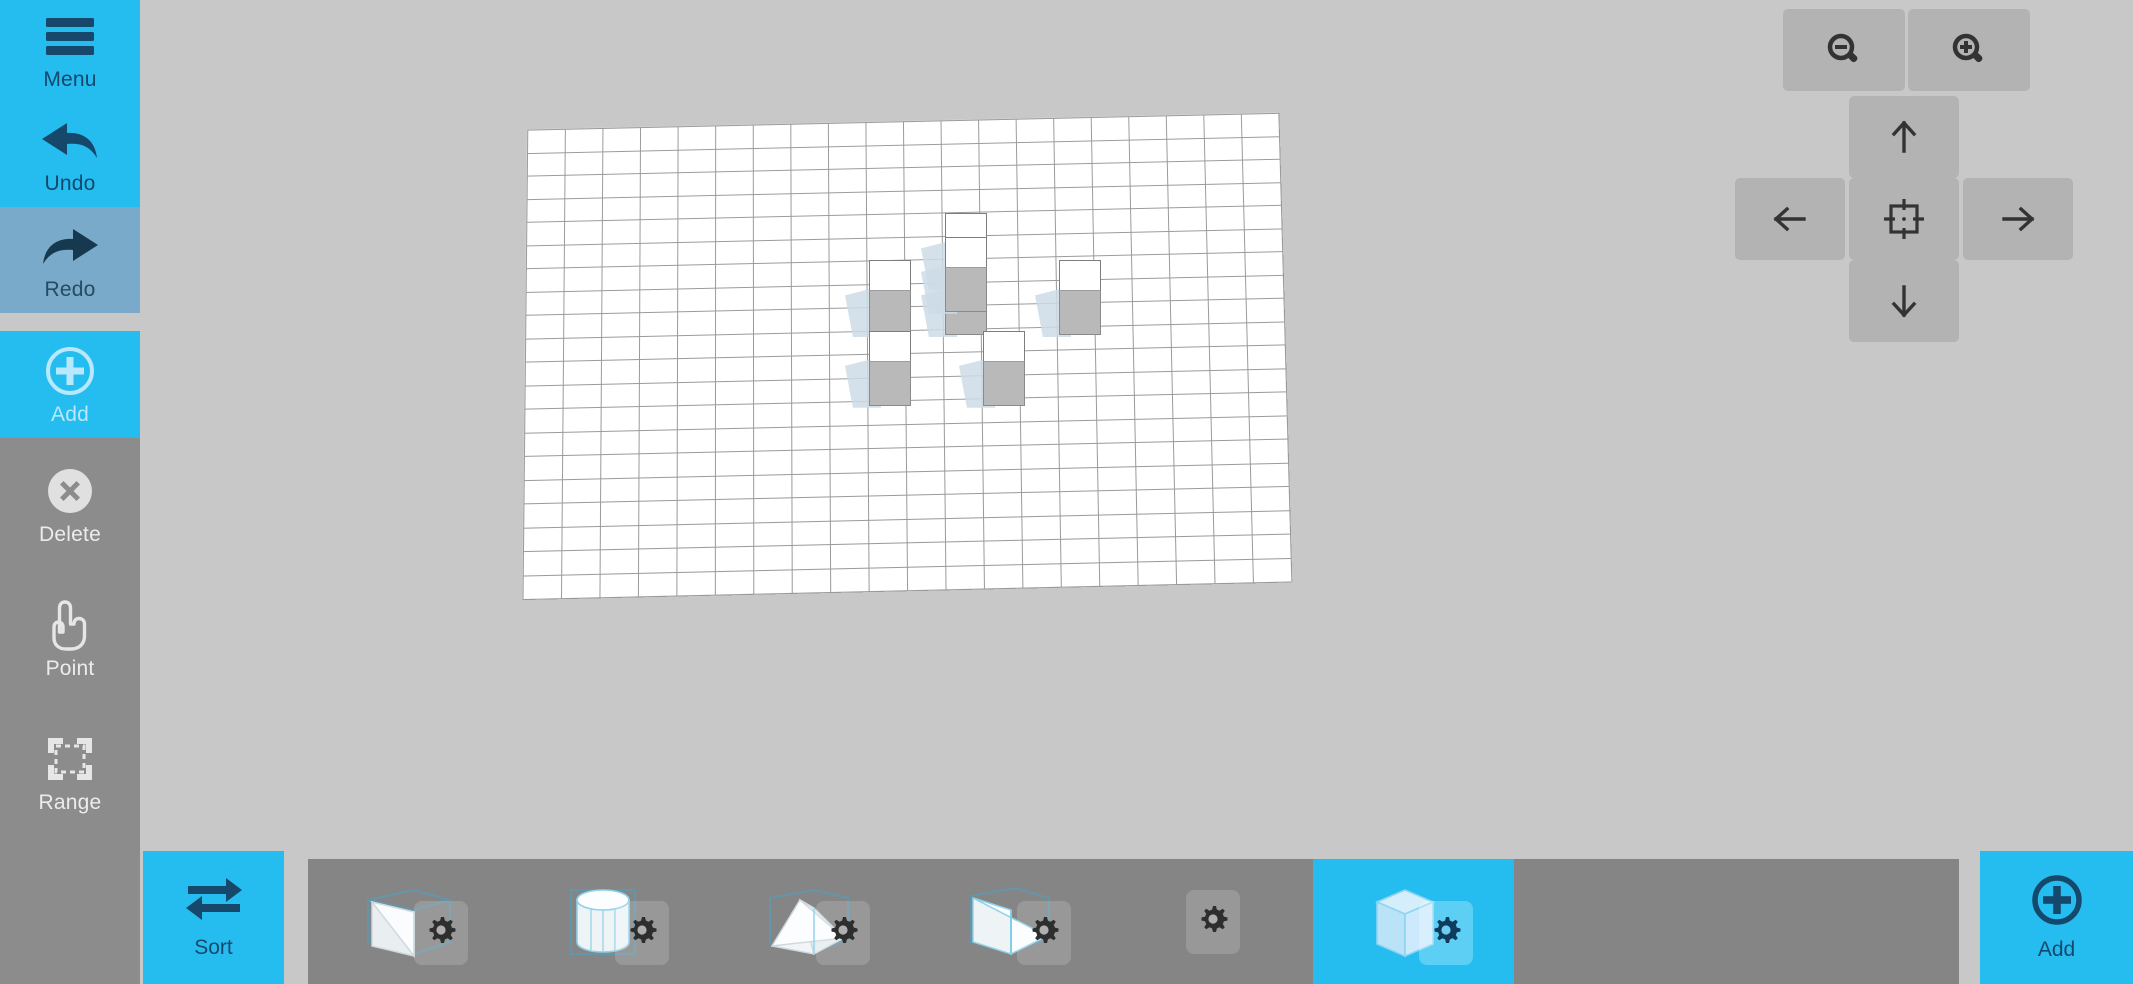  I want to click on sidebar-item-add: Add, so click(70, 384).